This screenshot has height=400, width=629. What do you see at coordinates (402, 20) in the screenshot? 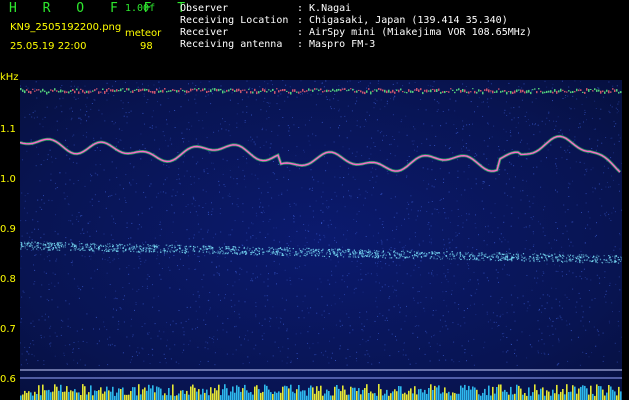
I see `info-value-location: : Chigasaki, Japan (139.414 35.340)` at bounding box center [402, 20].